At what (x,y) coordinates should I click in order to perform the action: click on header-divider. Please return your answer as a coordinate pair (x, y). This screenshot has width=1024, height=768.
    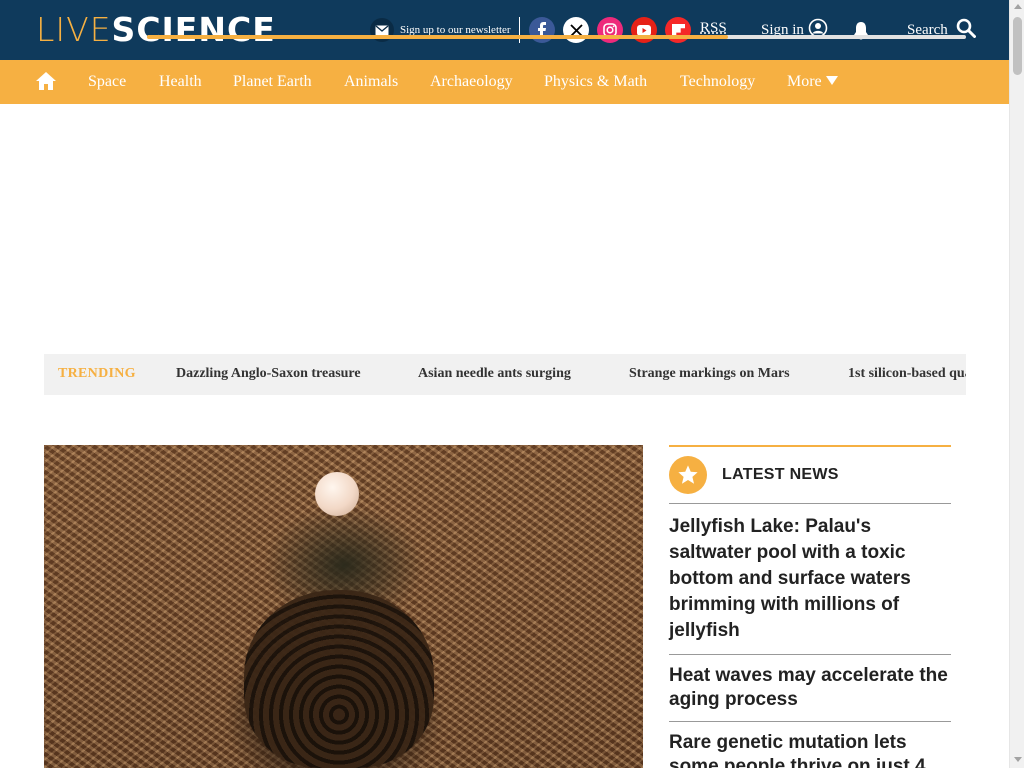
    Looking at the image, I should click on (519, 30).